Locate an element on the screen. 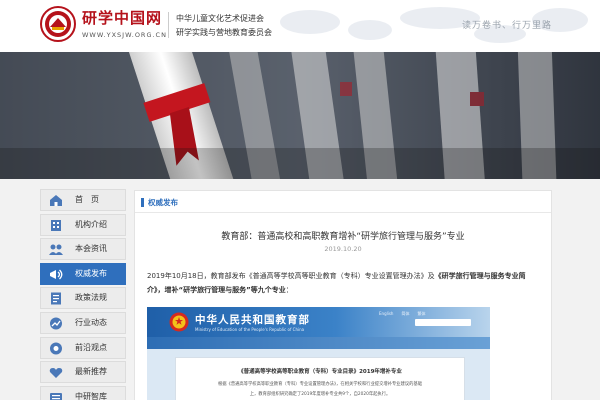  sidebar-item-frontier-views: 前沿观点 is located at coordinates (83, 347).